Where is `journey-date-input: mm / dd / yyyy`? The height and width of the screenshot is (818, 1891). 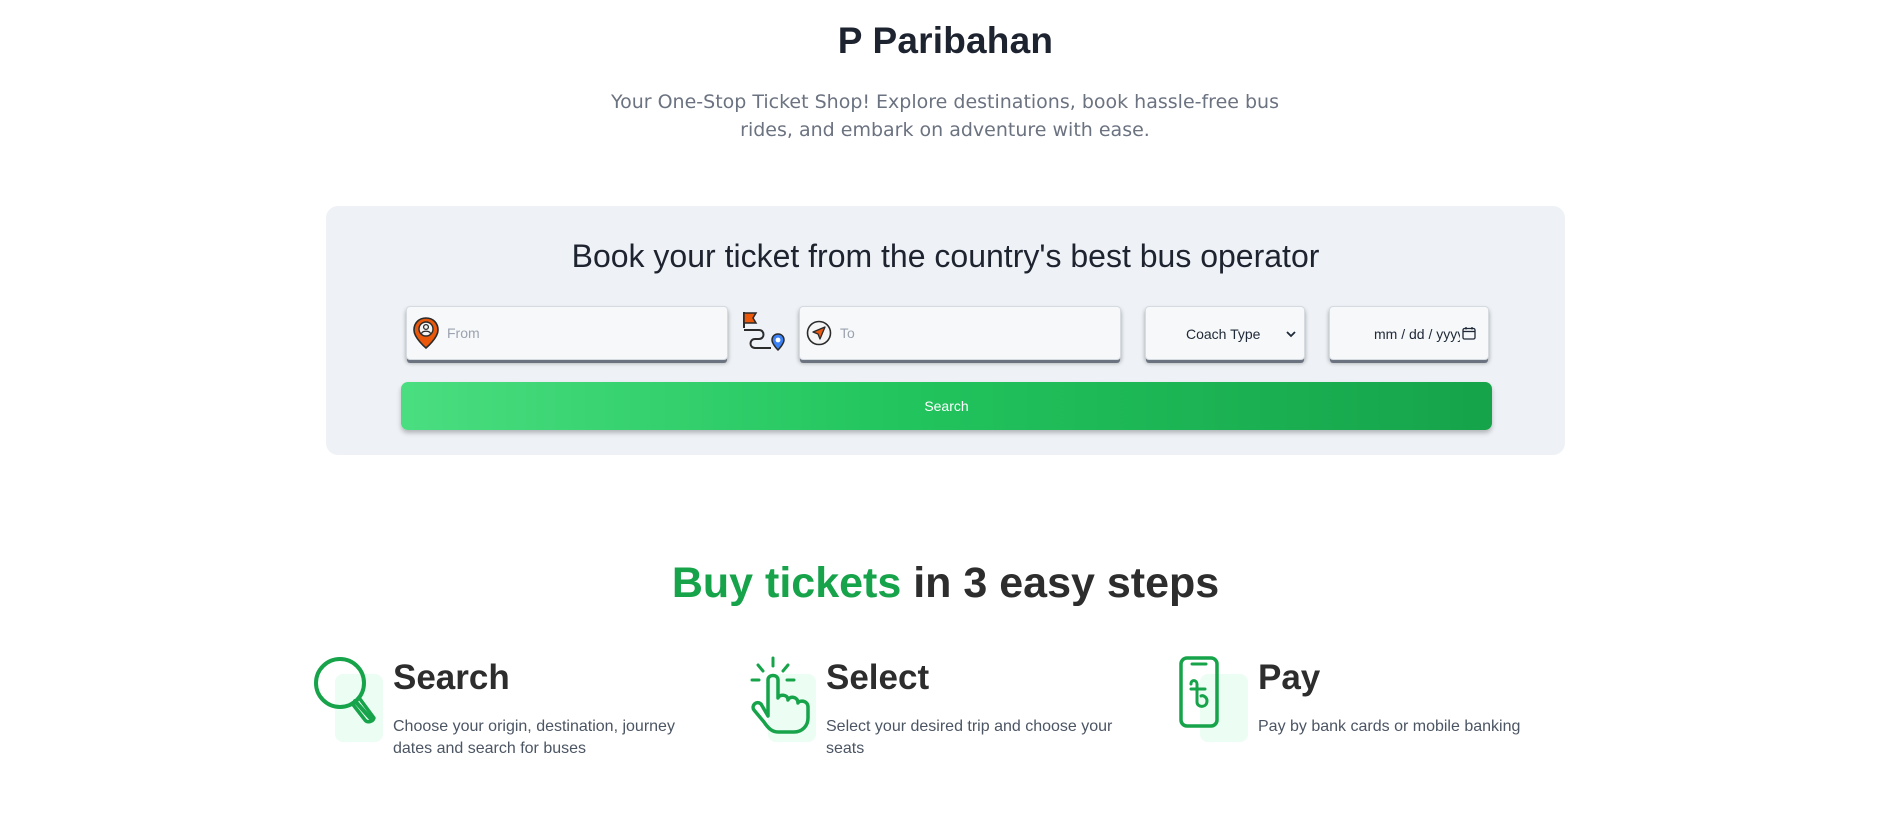 journey-date-input: mm / dd / yyyy is located at coordinates (1409, 333).